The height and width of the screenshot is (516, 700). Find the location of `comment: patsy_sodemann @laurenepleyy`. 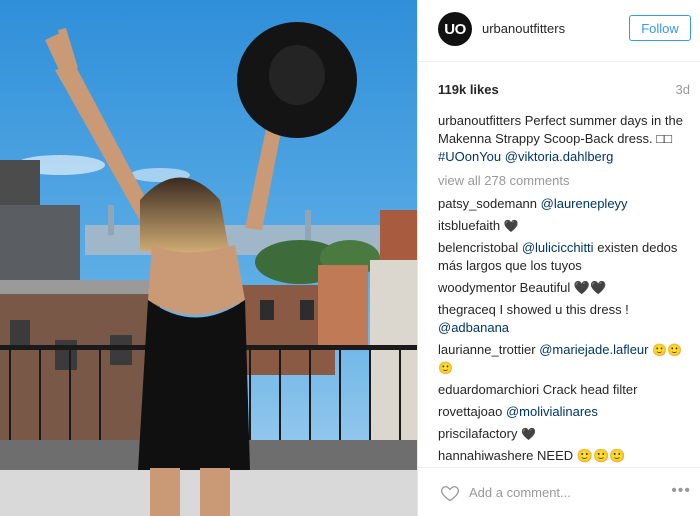

comment: patsy_sodemann @laurenepleyy is located at coordinates (567, 204).